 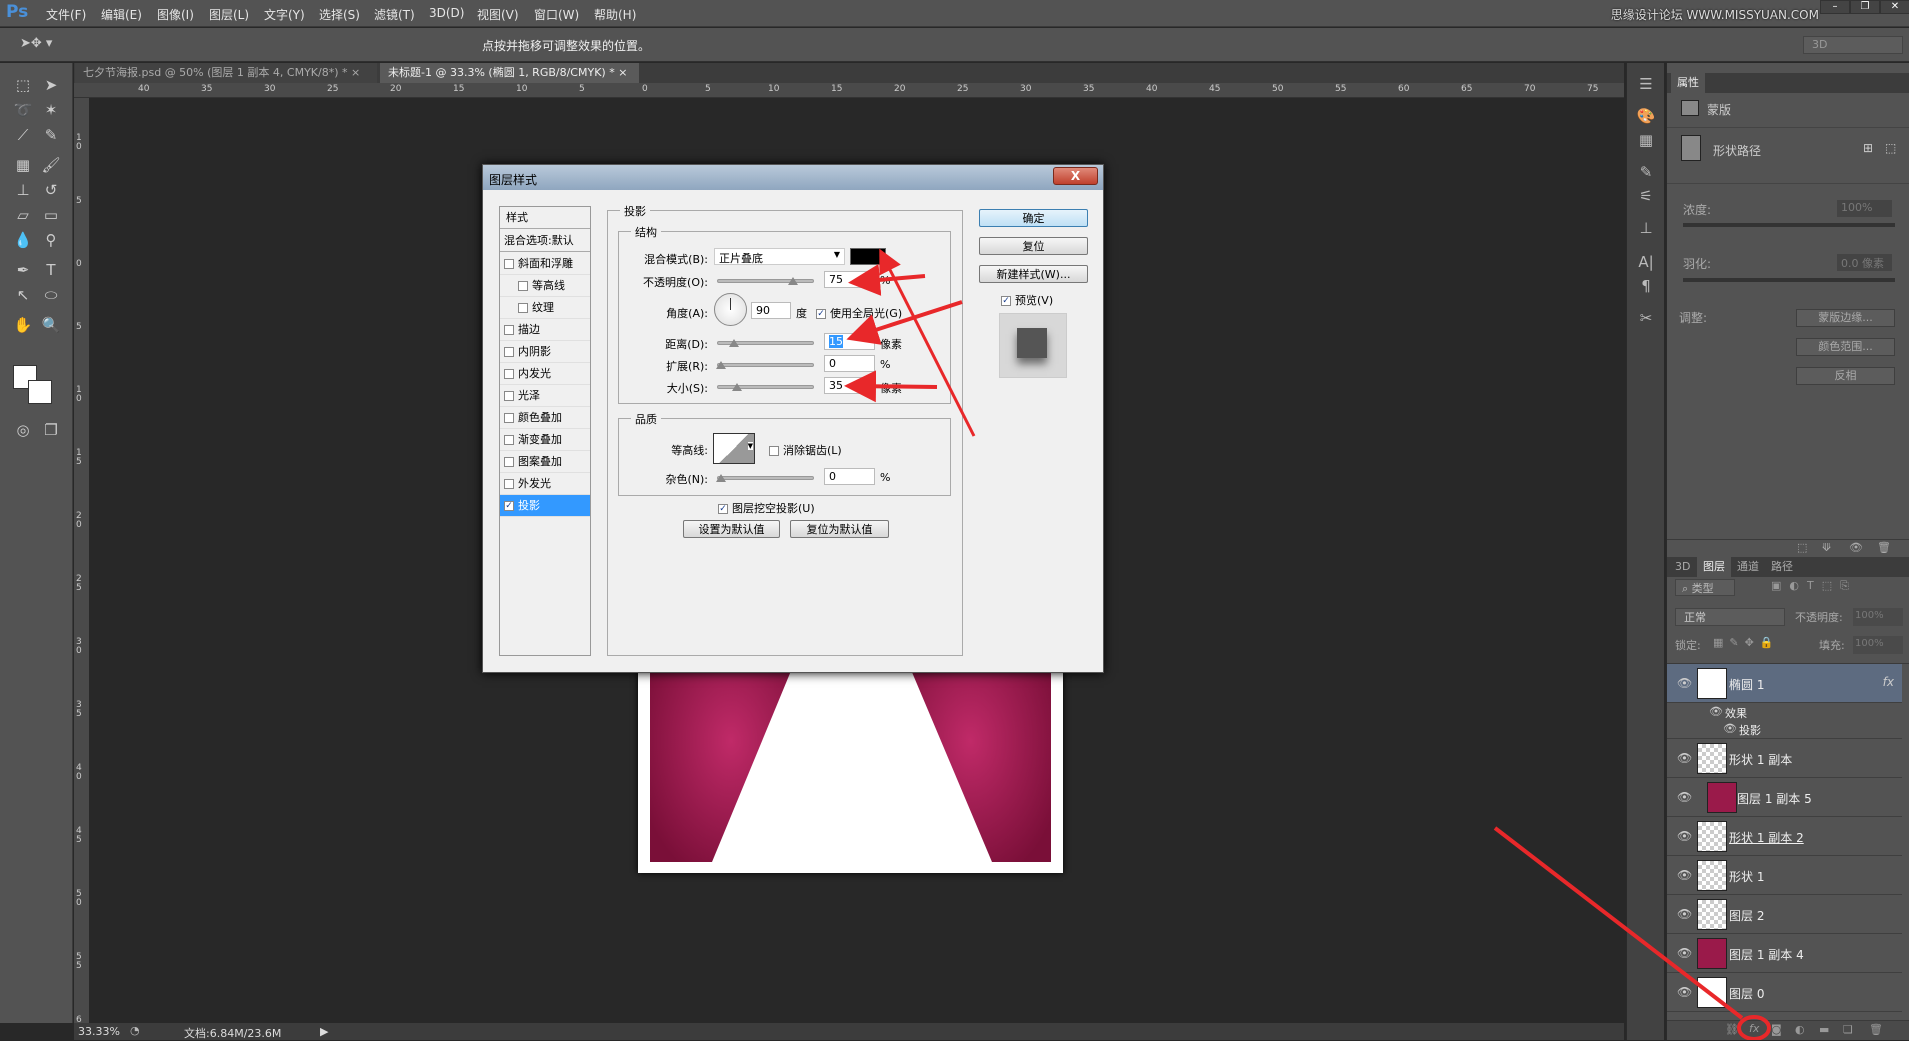 What do you see at coordinates (1688, 83) in the screenshot?
I see `tab-properties: 属性` at bounding box center [1688, 83].